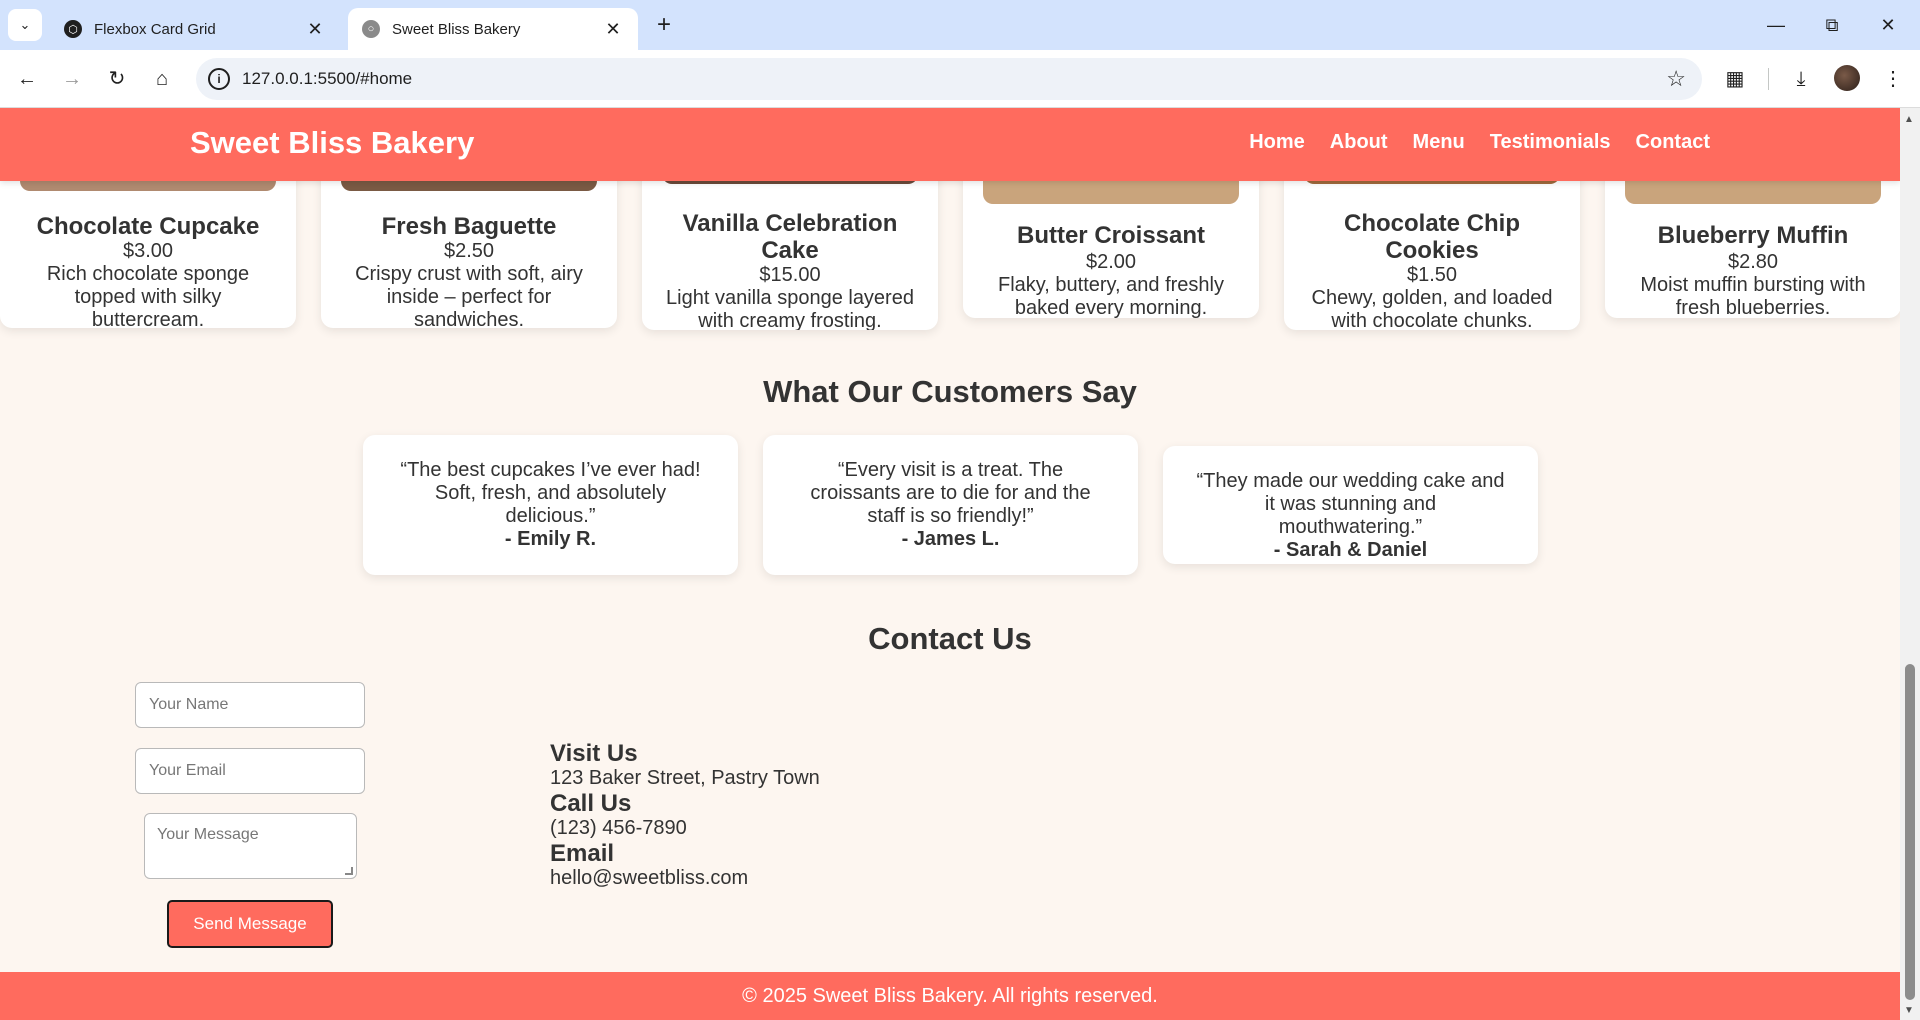 The image size is (1920, 1020). I want to click on product-price: $2.50, so click(469, 251).